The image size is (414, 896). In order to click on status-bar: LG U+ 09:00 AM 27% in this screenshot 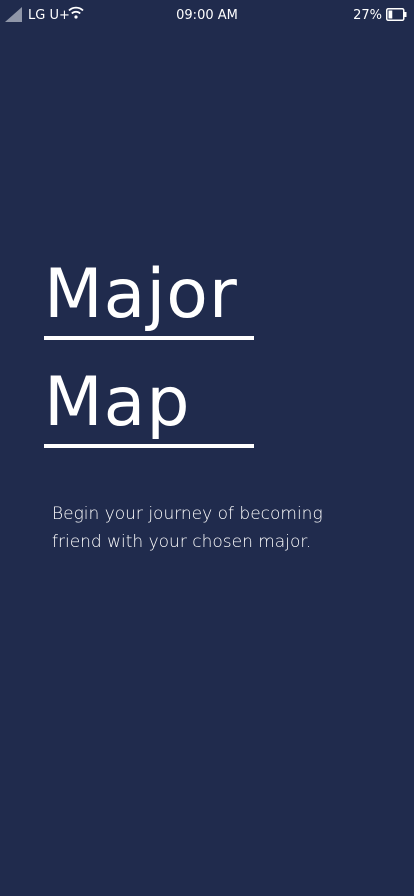, I will do `click(207, 15)`.